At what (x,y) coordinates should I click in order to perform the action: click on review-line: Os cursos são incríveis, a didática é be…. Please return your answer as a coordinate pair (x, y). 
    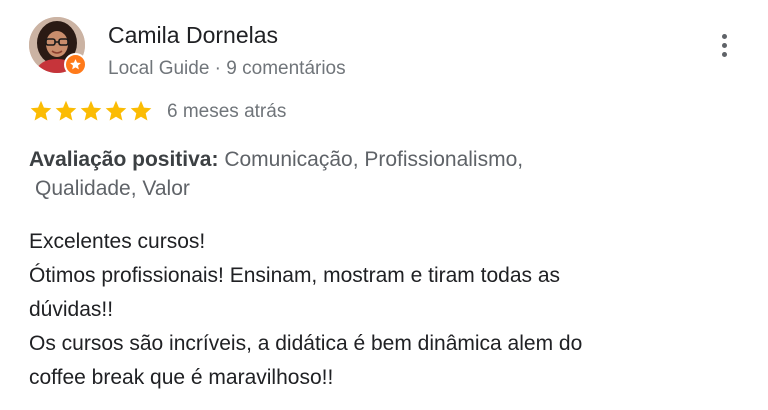
    Looking at the image, I should click on (306, 343).